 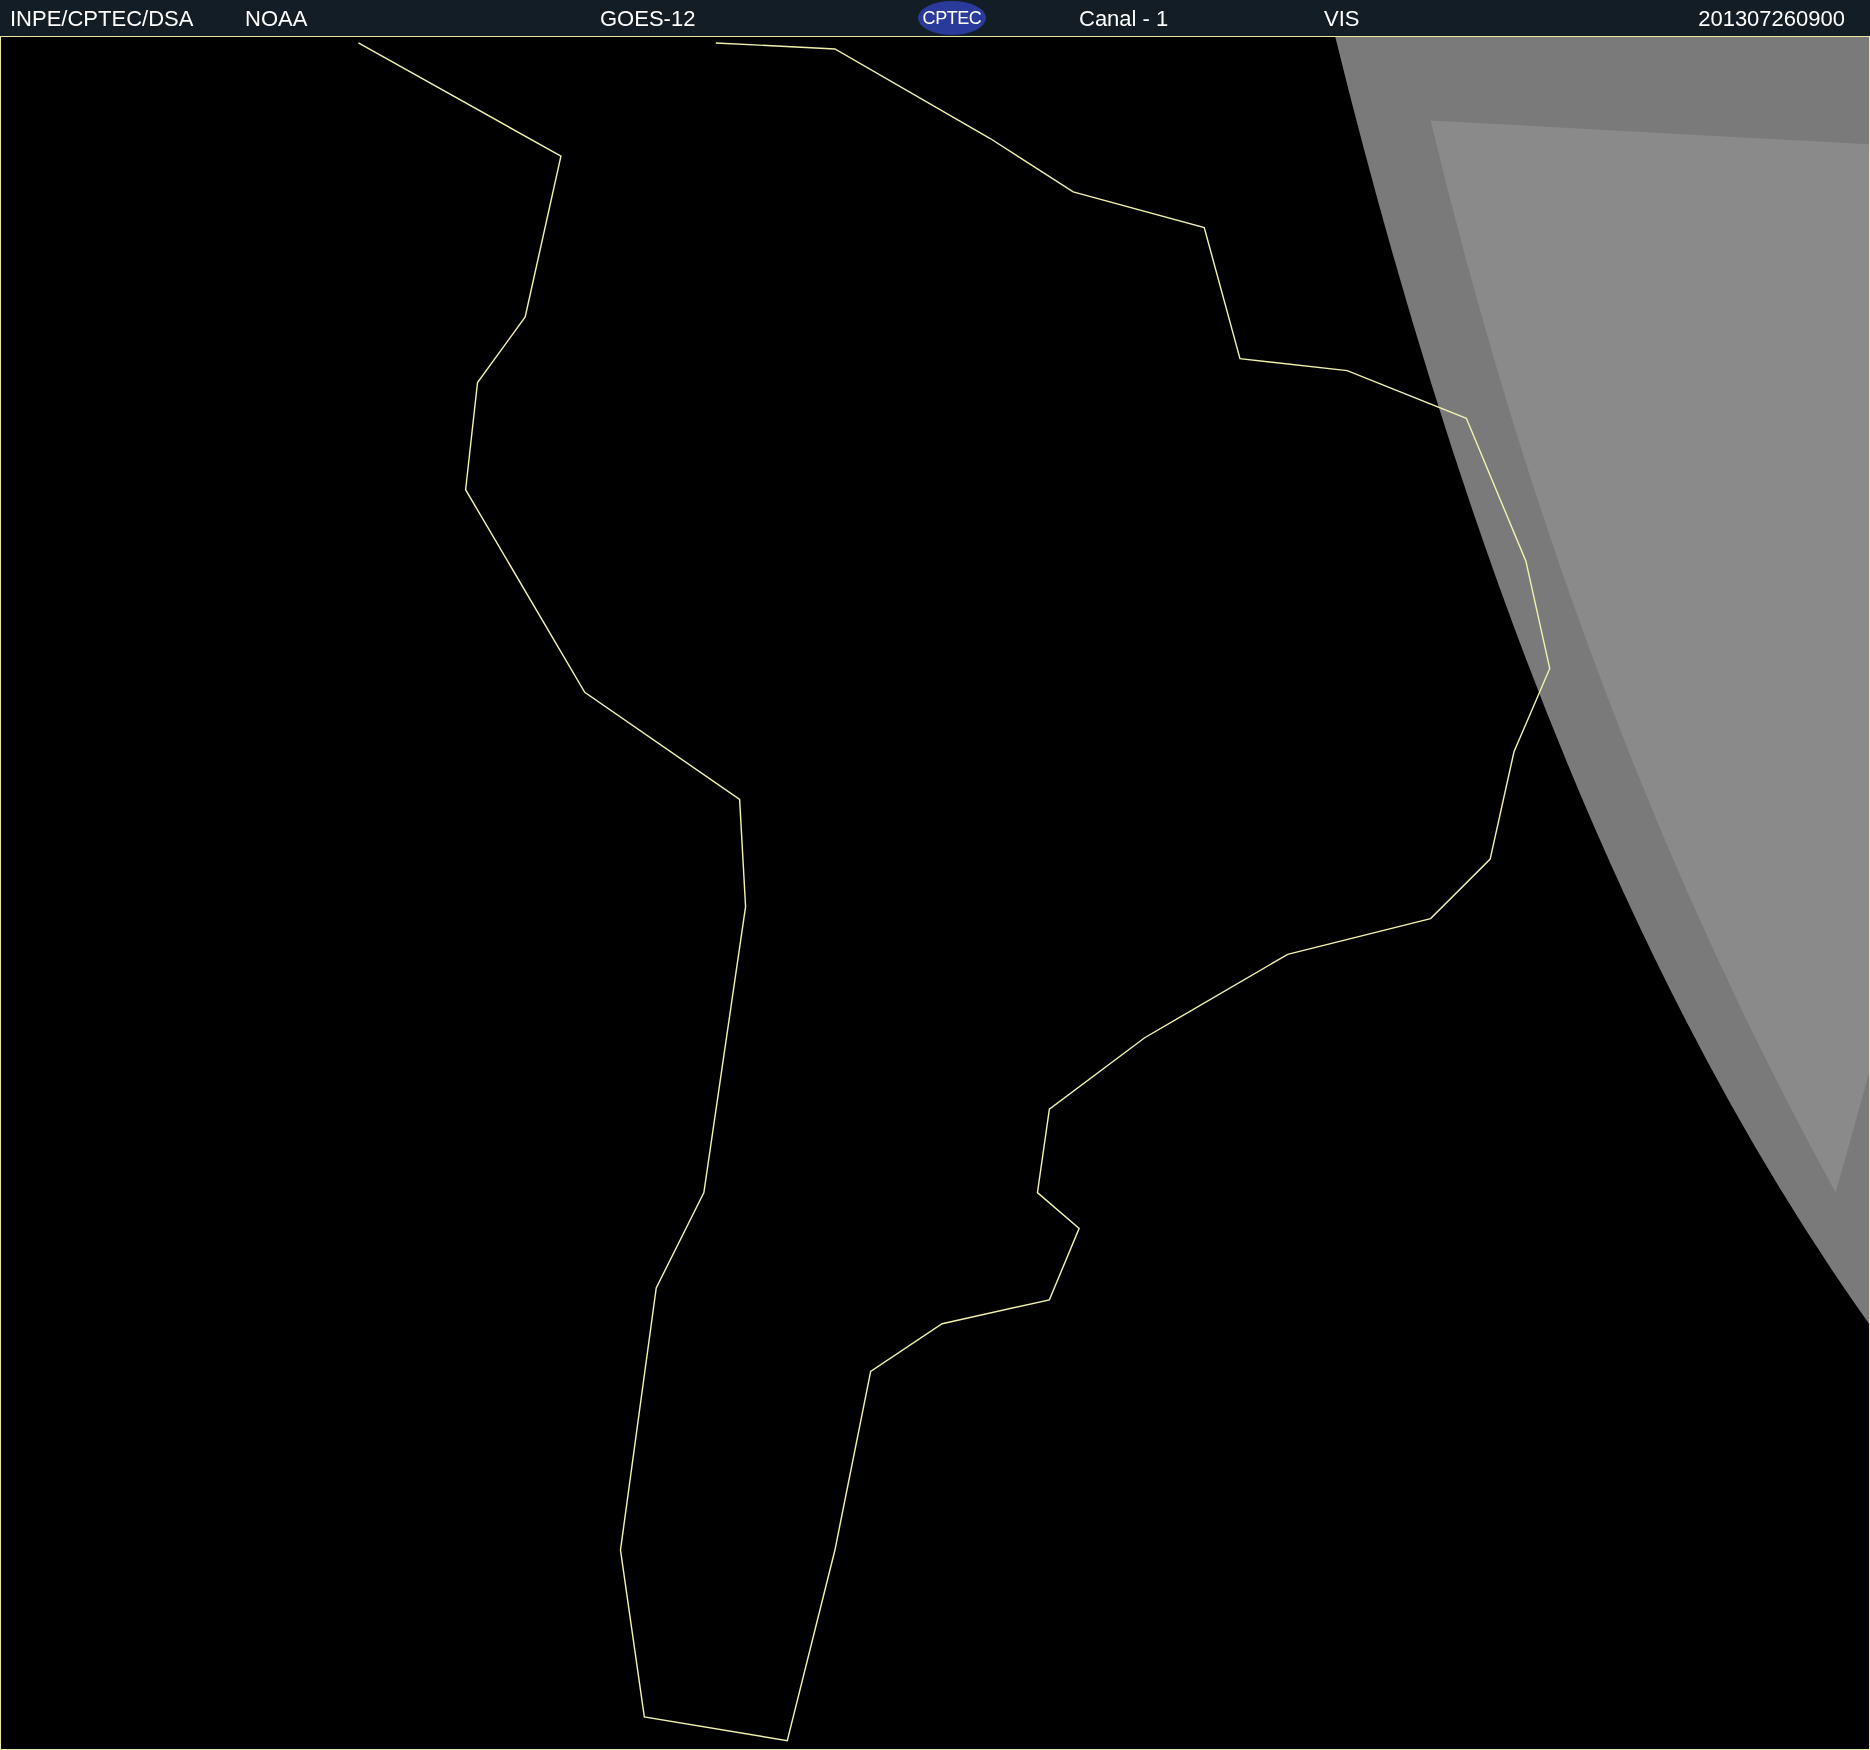 I want to click on logo: CPTEC, so click(x=952, y=18).